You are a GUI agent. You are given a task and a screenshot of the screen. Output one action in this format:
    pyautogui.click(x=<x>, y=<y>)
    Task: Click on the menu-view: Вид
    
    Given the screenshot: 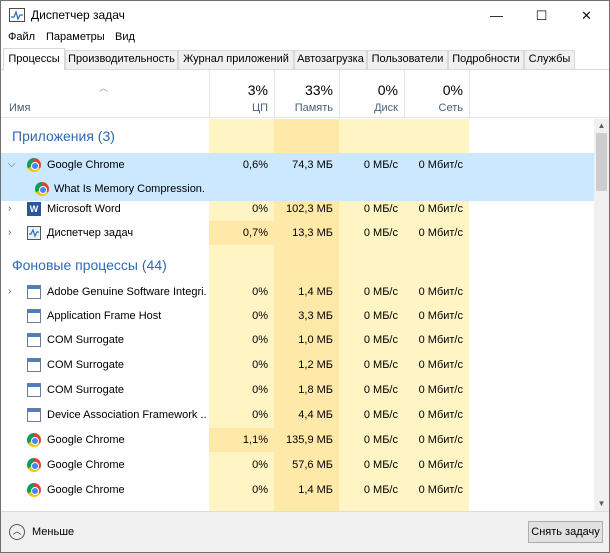 What is the action you would take?
    pyautogui.click(x=125, y=37)
    